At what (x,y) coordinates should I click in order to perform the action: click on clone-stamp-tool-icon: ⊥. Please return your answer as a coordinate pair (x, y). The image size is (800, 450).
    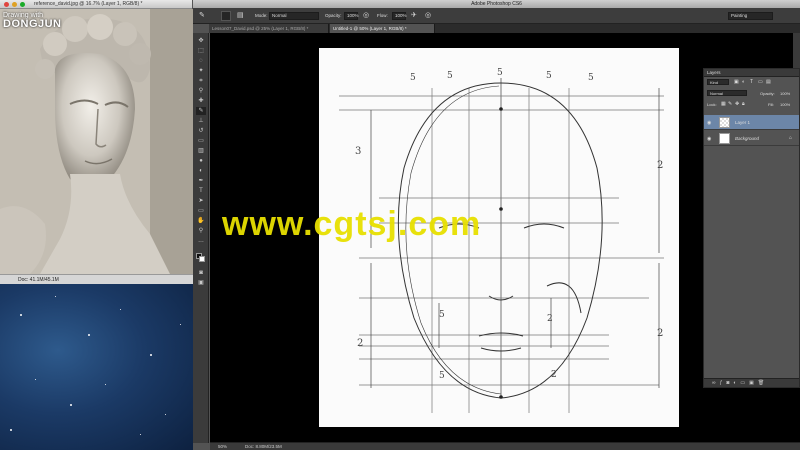
    Looking at the image, I should click on (201, 121).